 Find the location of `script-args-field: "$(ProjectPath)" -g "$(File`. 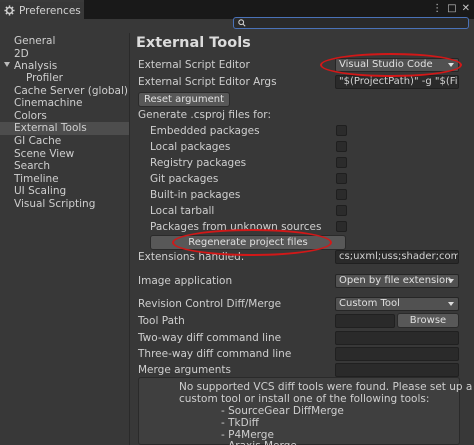

script-args-field: "$(ProjectPath)" -g "$(File is located at coordinates (397, 82).